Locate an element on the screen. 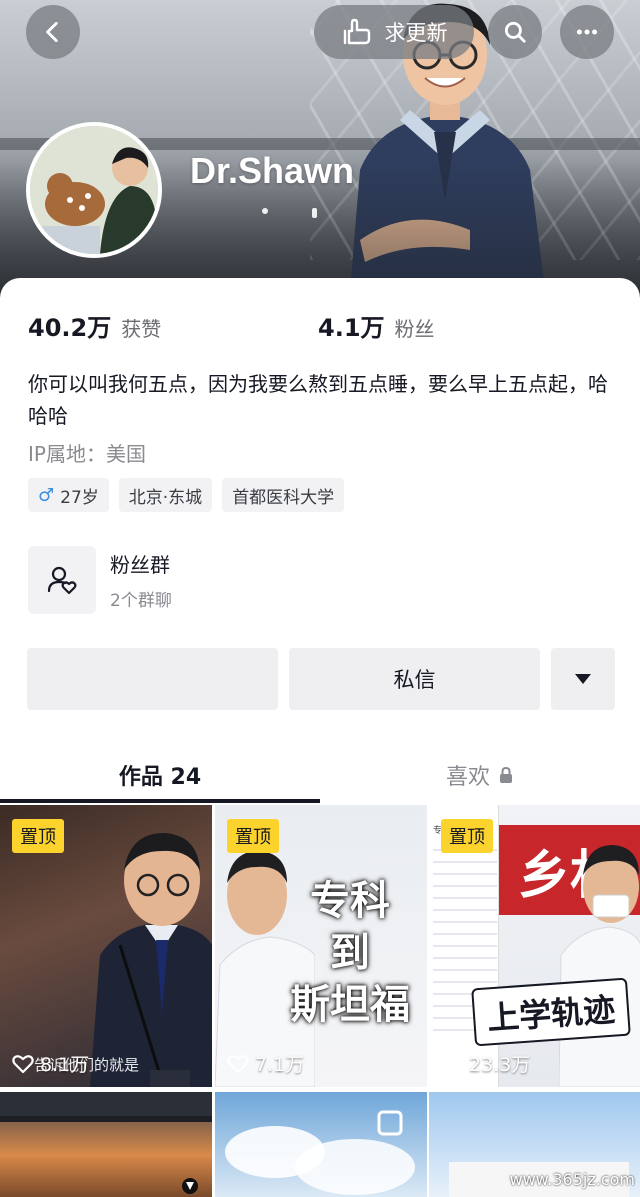 The width and height of the screenshot is (640, 1197). profile-stats: 40.2万 获赞 4.1万 粉丝 is located at coordinates (231, 325).